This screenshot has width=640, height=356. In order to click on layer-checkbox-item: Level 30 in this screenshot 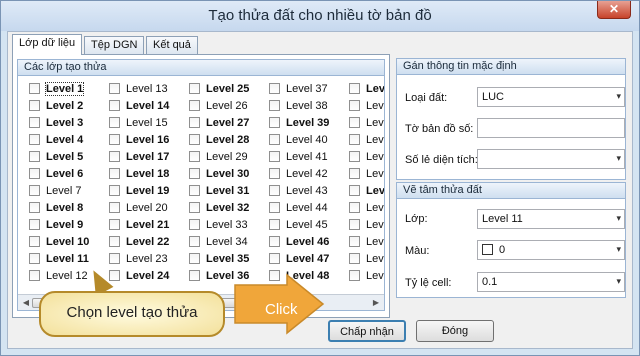, I will do `click(228, 173)`.